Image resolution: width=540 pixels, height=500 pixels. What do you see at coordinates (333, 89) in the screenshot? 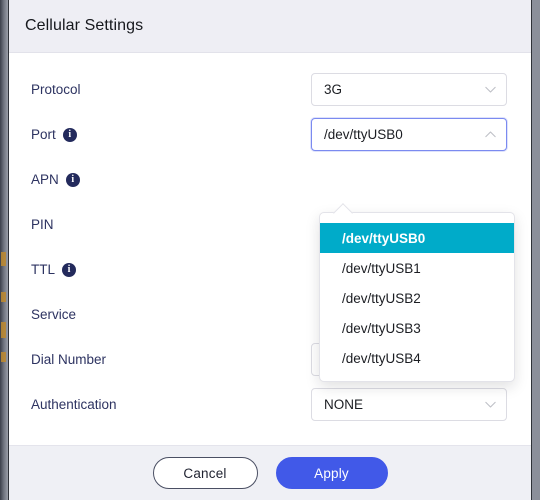
I see `field-value: 3G` at bounding box center [333, 89].